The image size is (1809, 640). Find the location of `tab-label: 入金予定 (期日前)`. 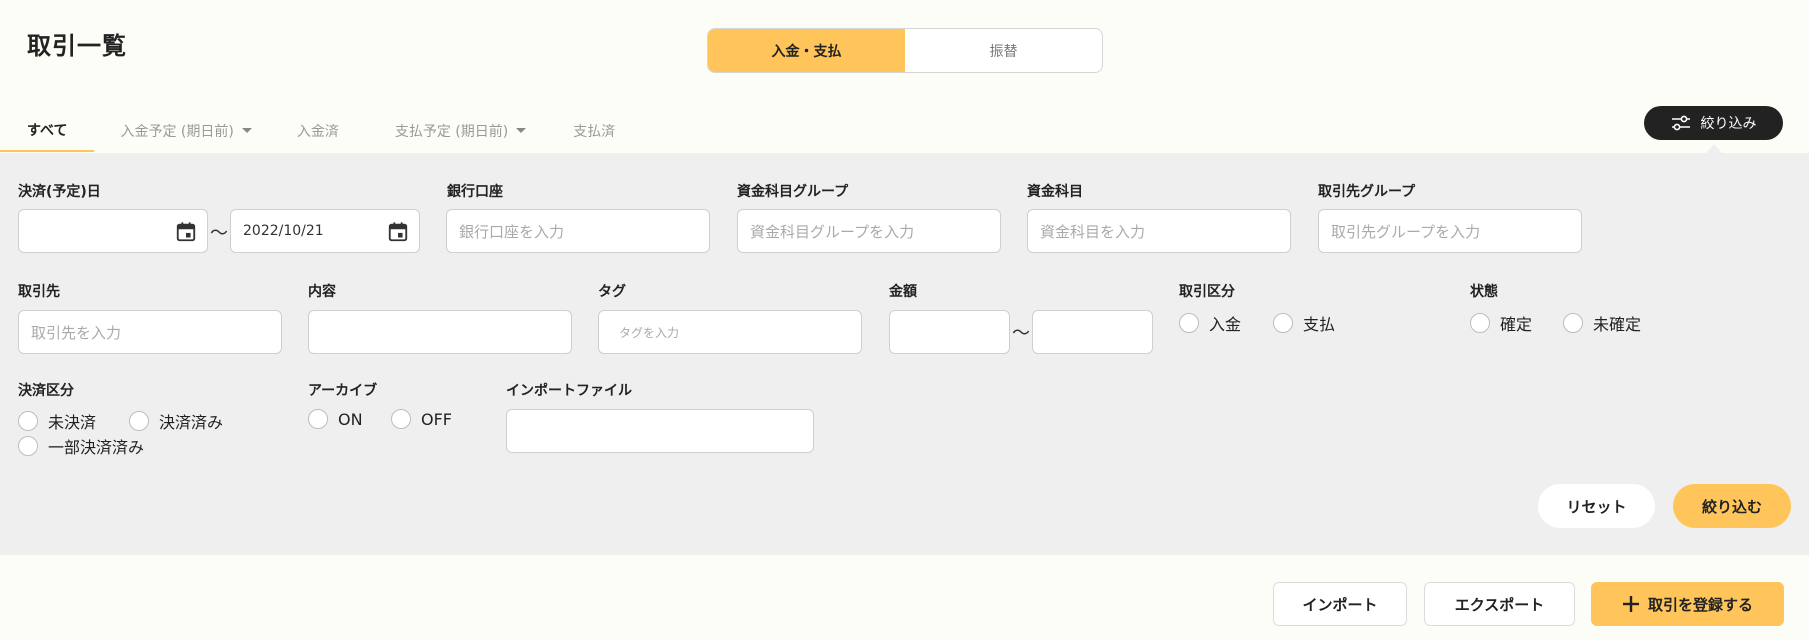

tab-label: 入金予定 (期日前) is located at coordinates (177, 132).